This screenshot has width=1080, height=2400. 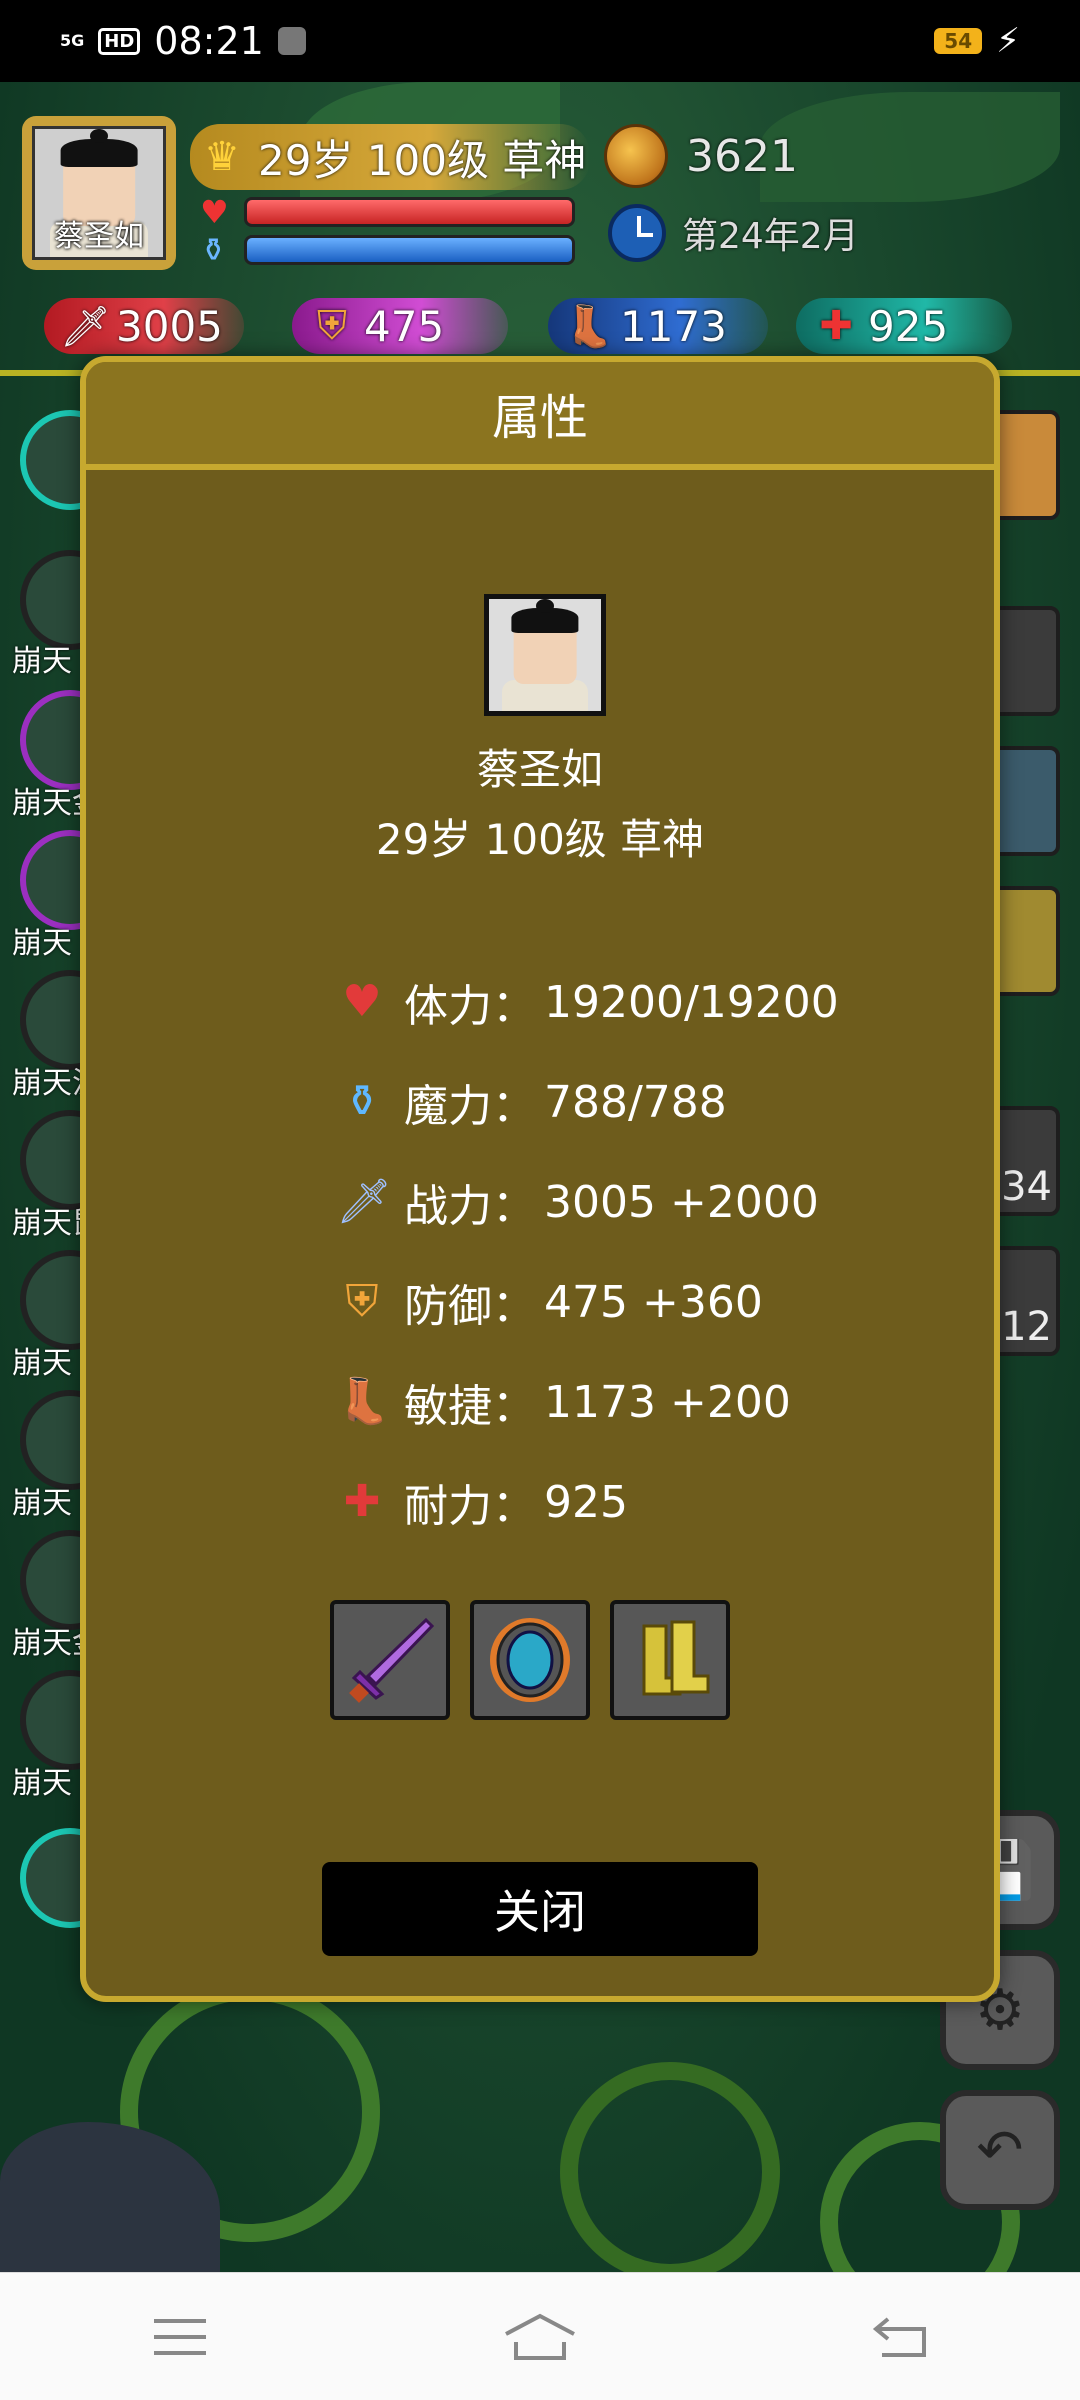 What do you see at coordinates (1026, 1187) in the screenshot?
I see `hp-potion-count: 34` at bounding box center [1026, 1187].